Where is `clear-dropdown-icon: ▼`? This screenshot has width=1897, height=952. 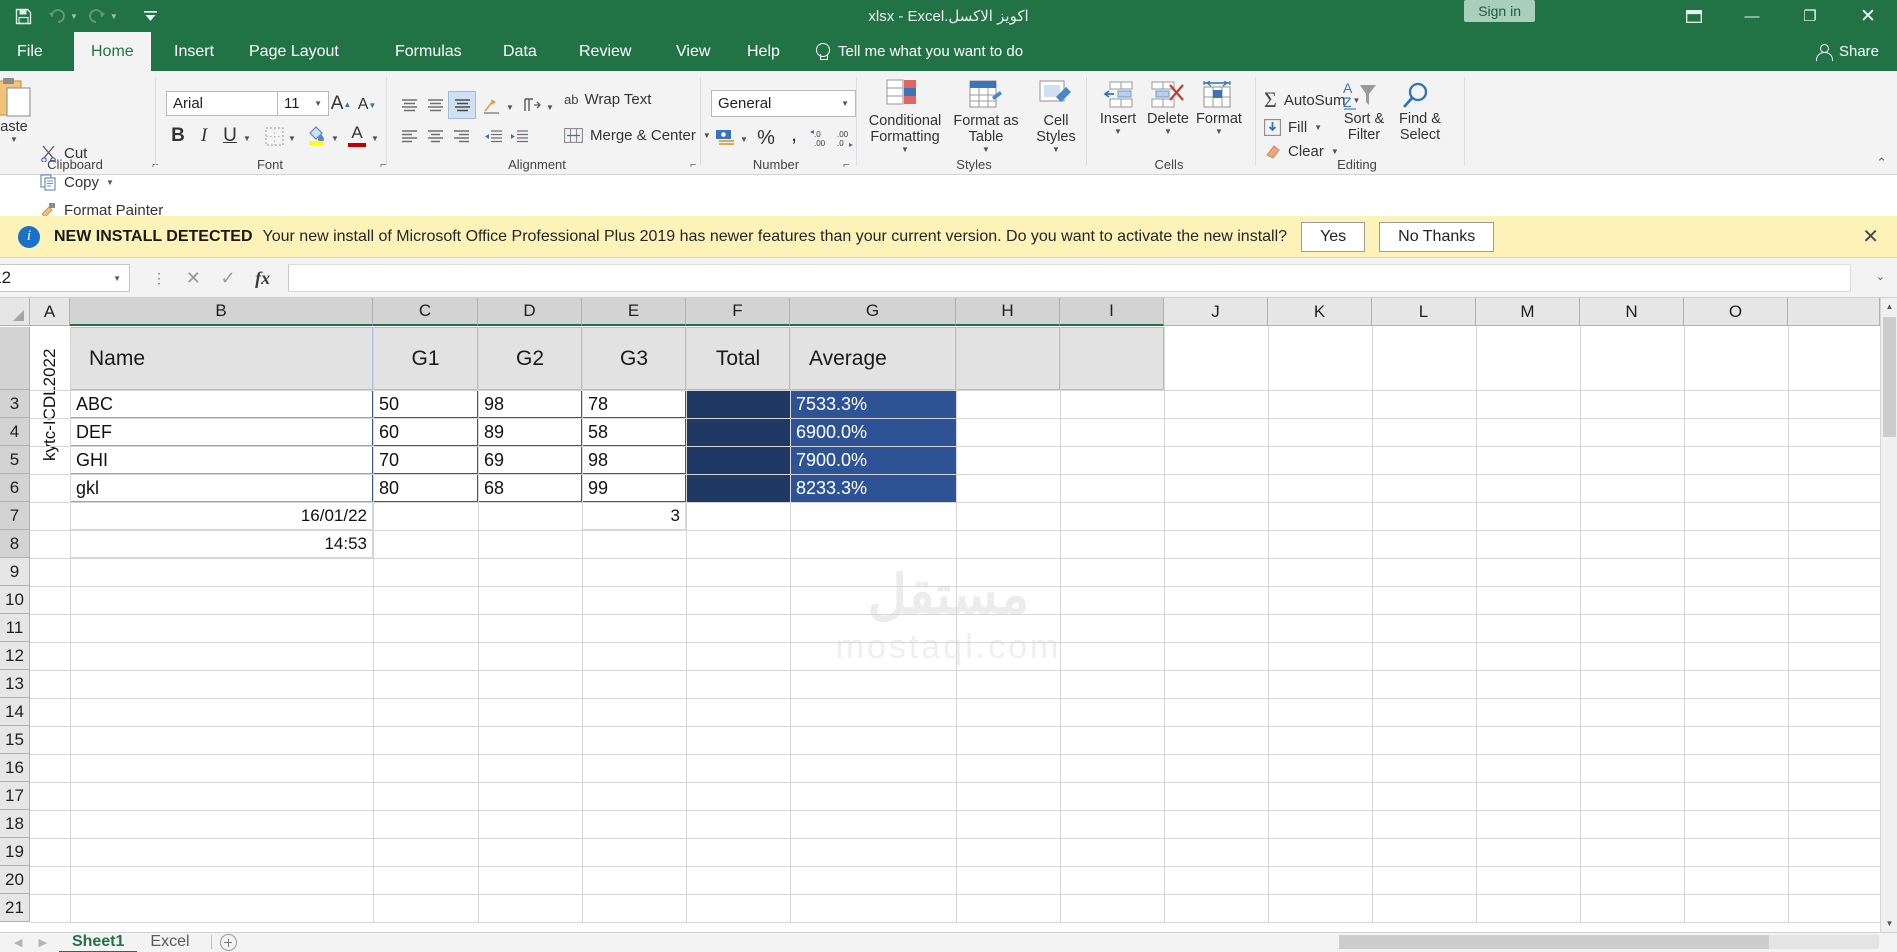
clear-dropdown-icon: ▼ is located at coordinates (1335, 151).